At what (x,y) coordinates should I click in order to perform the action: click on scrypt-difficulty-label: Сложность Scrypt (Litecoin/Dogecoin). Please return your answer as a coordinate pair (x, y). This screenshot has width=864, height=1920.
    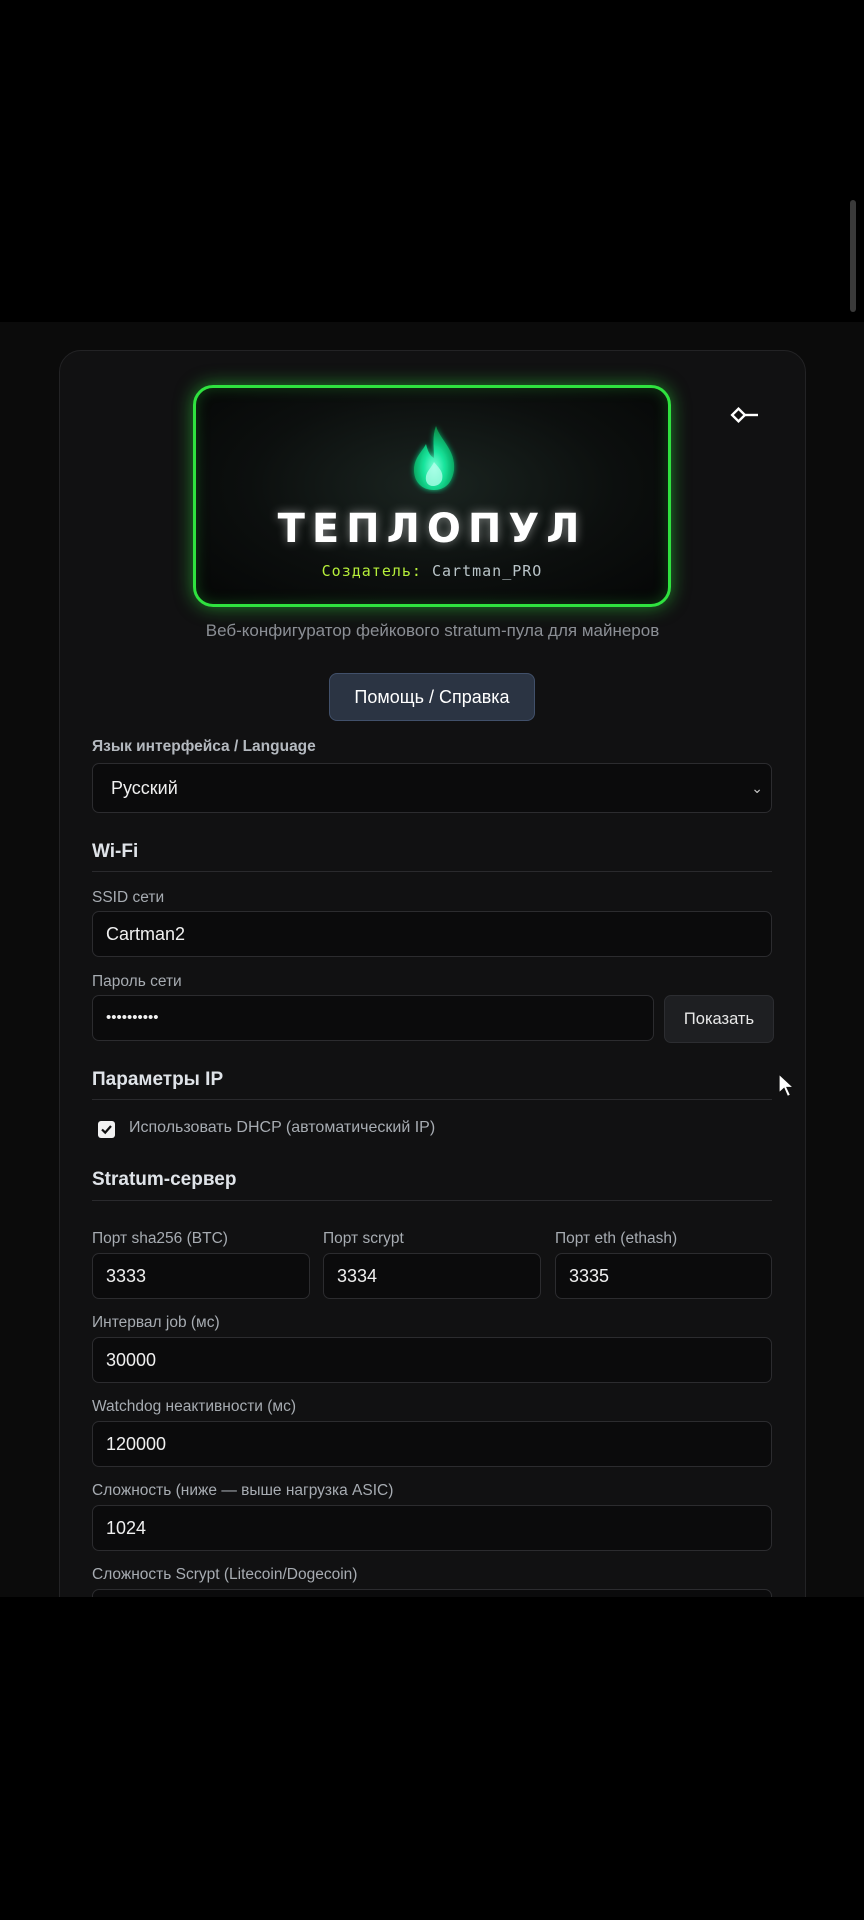
    Looking at the image, I should click on (225, 1574).